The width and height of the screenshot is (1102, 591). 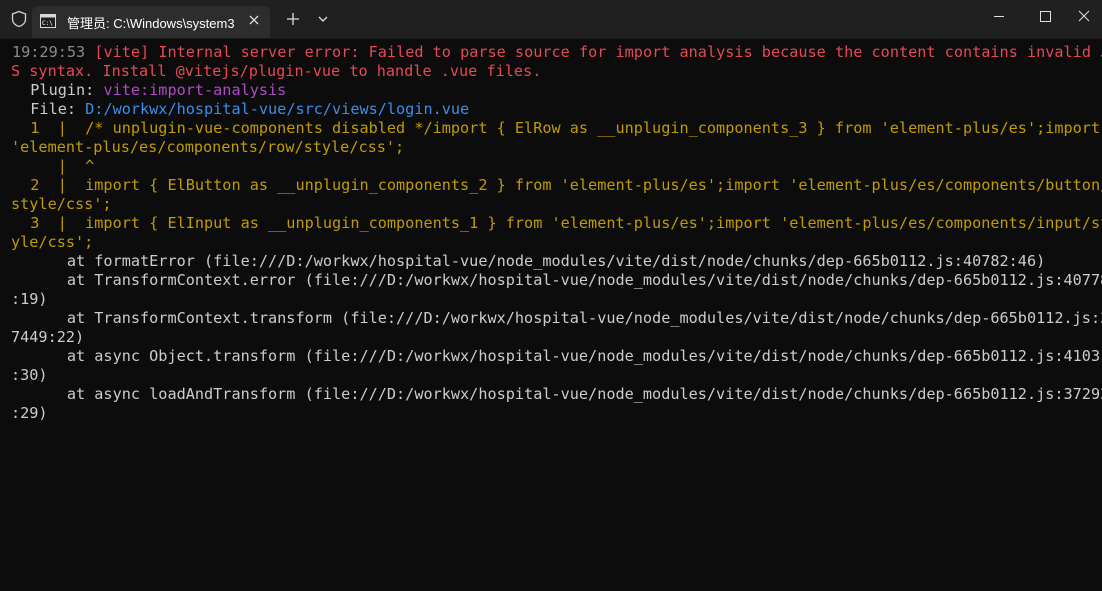 I want to click on tab-title: 管理员: C:\Windows\system3, so click(x=151, y=23).